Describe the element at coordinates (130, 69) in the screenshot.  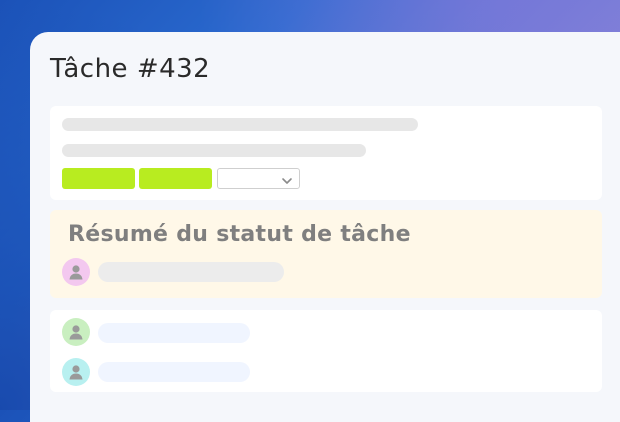
I see `page-title: Tâche #432` at that location.